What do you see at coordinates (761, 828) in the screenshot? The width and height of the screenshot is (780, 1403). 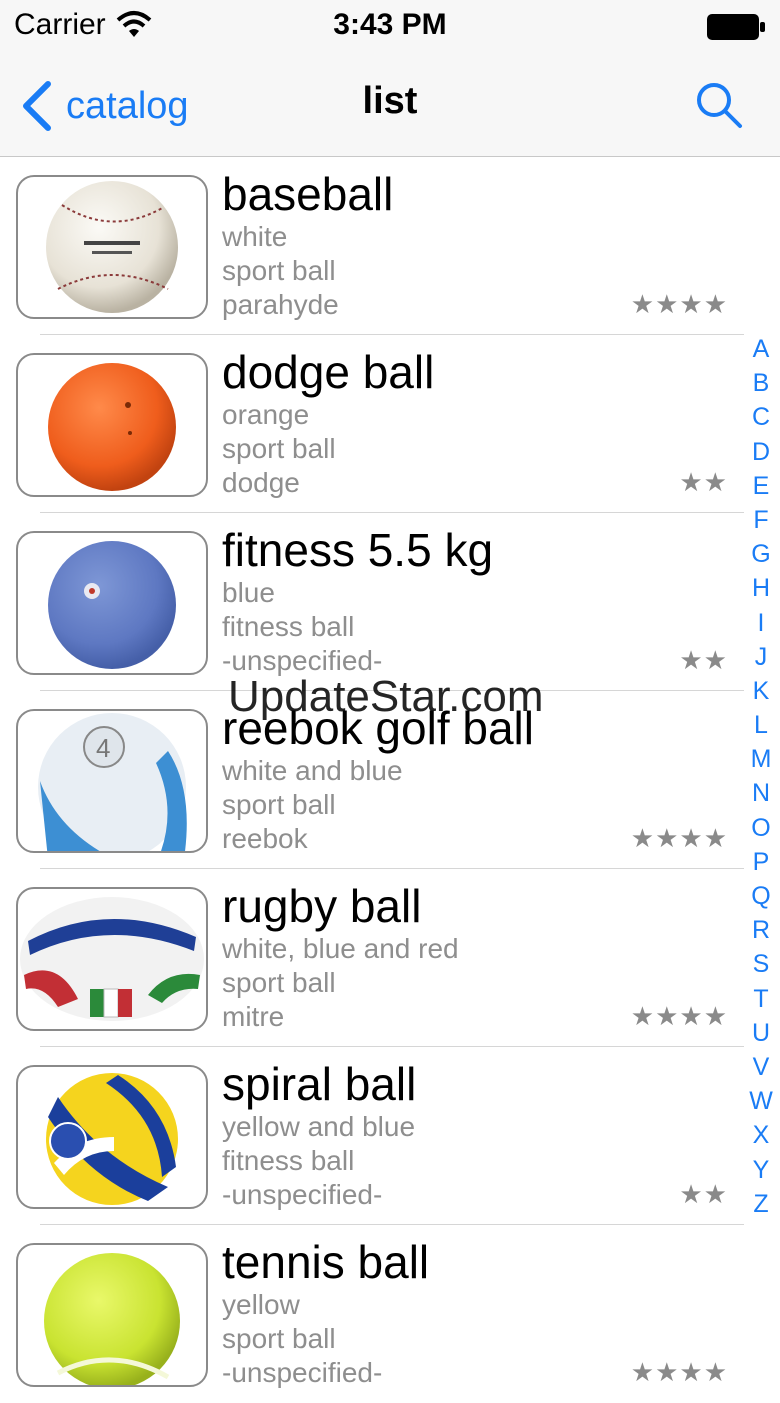 I see `index-letter-o: O` at bounding box center [761, 828].